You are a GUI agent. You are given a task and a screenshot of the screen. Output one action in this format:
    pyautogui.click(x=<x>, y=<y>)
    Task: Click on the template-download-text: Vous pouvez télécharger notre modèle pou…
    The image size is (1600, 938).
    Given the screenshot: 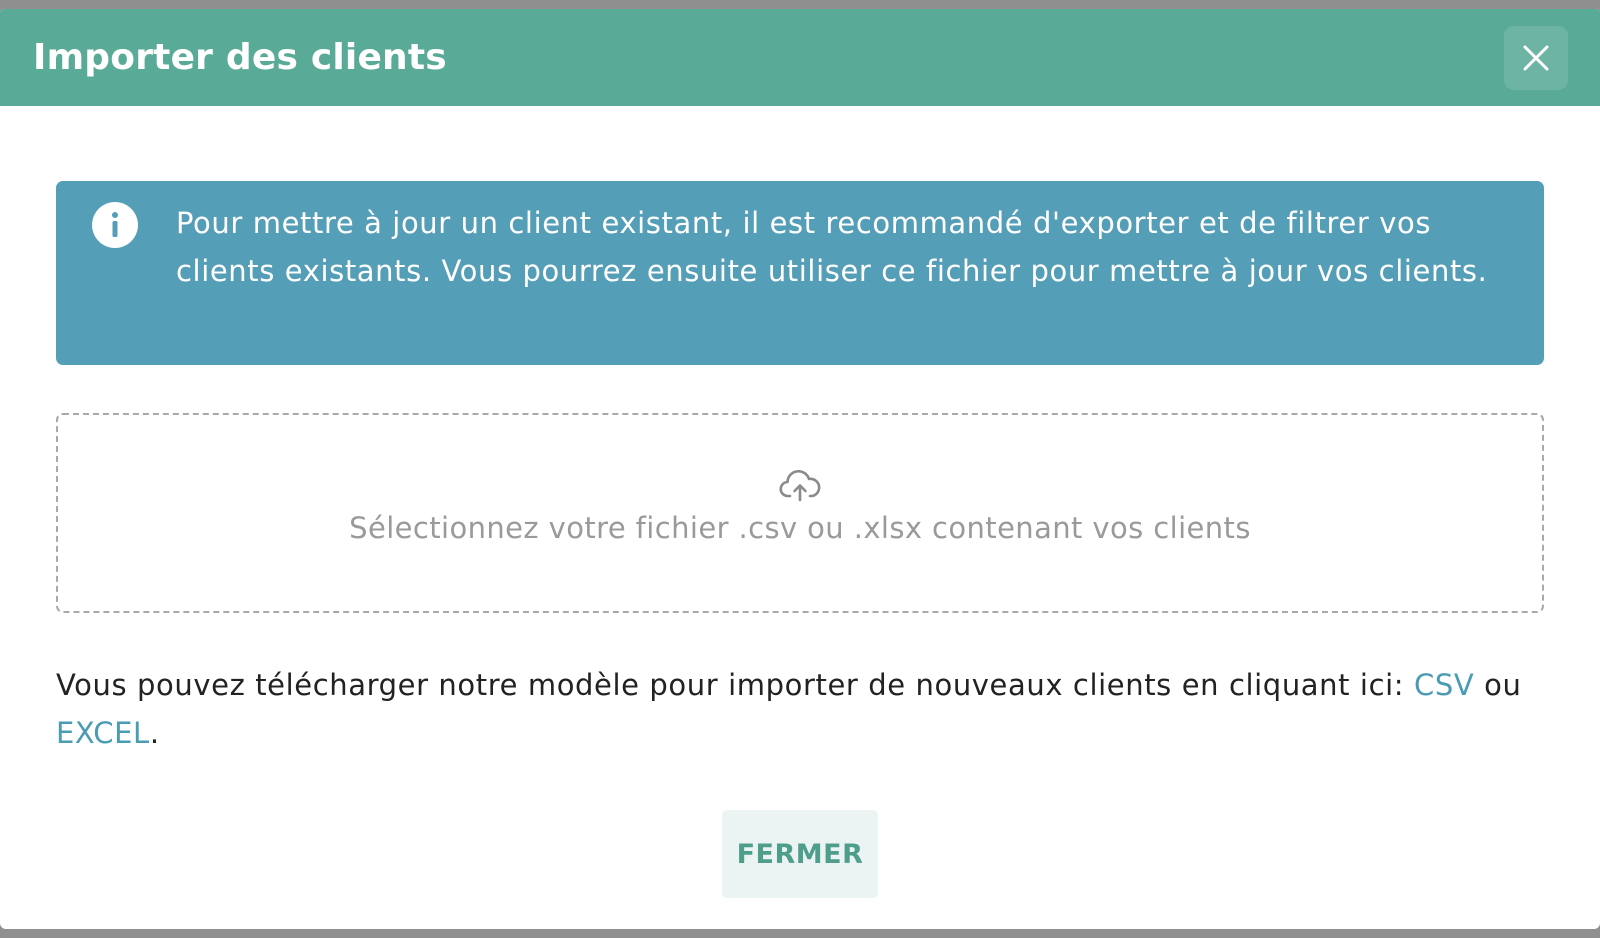 What is the action you would take?
    pyautogui.click(x=800, y=709)
    